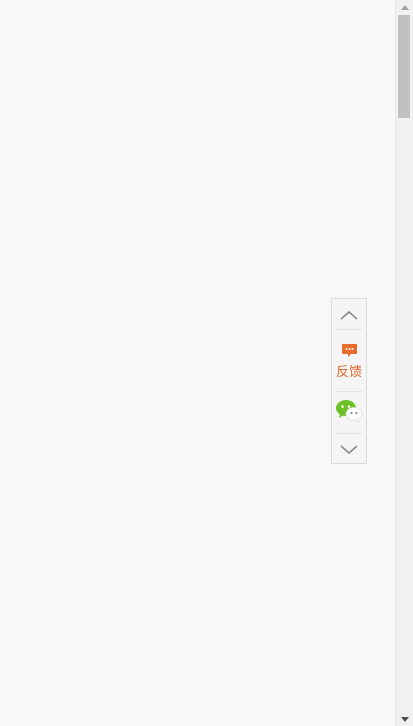 This screenshot has width=413, height=726. What do you see at coordinates (349, 353) in the screenshot?
I see `chat-bubble-icon` at bounding box center [349, 353].